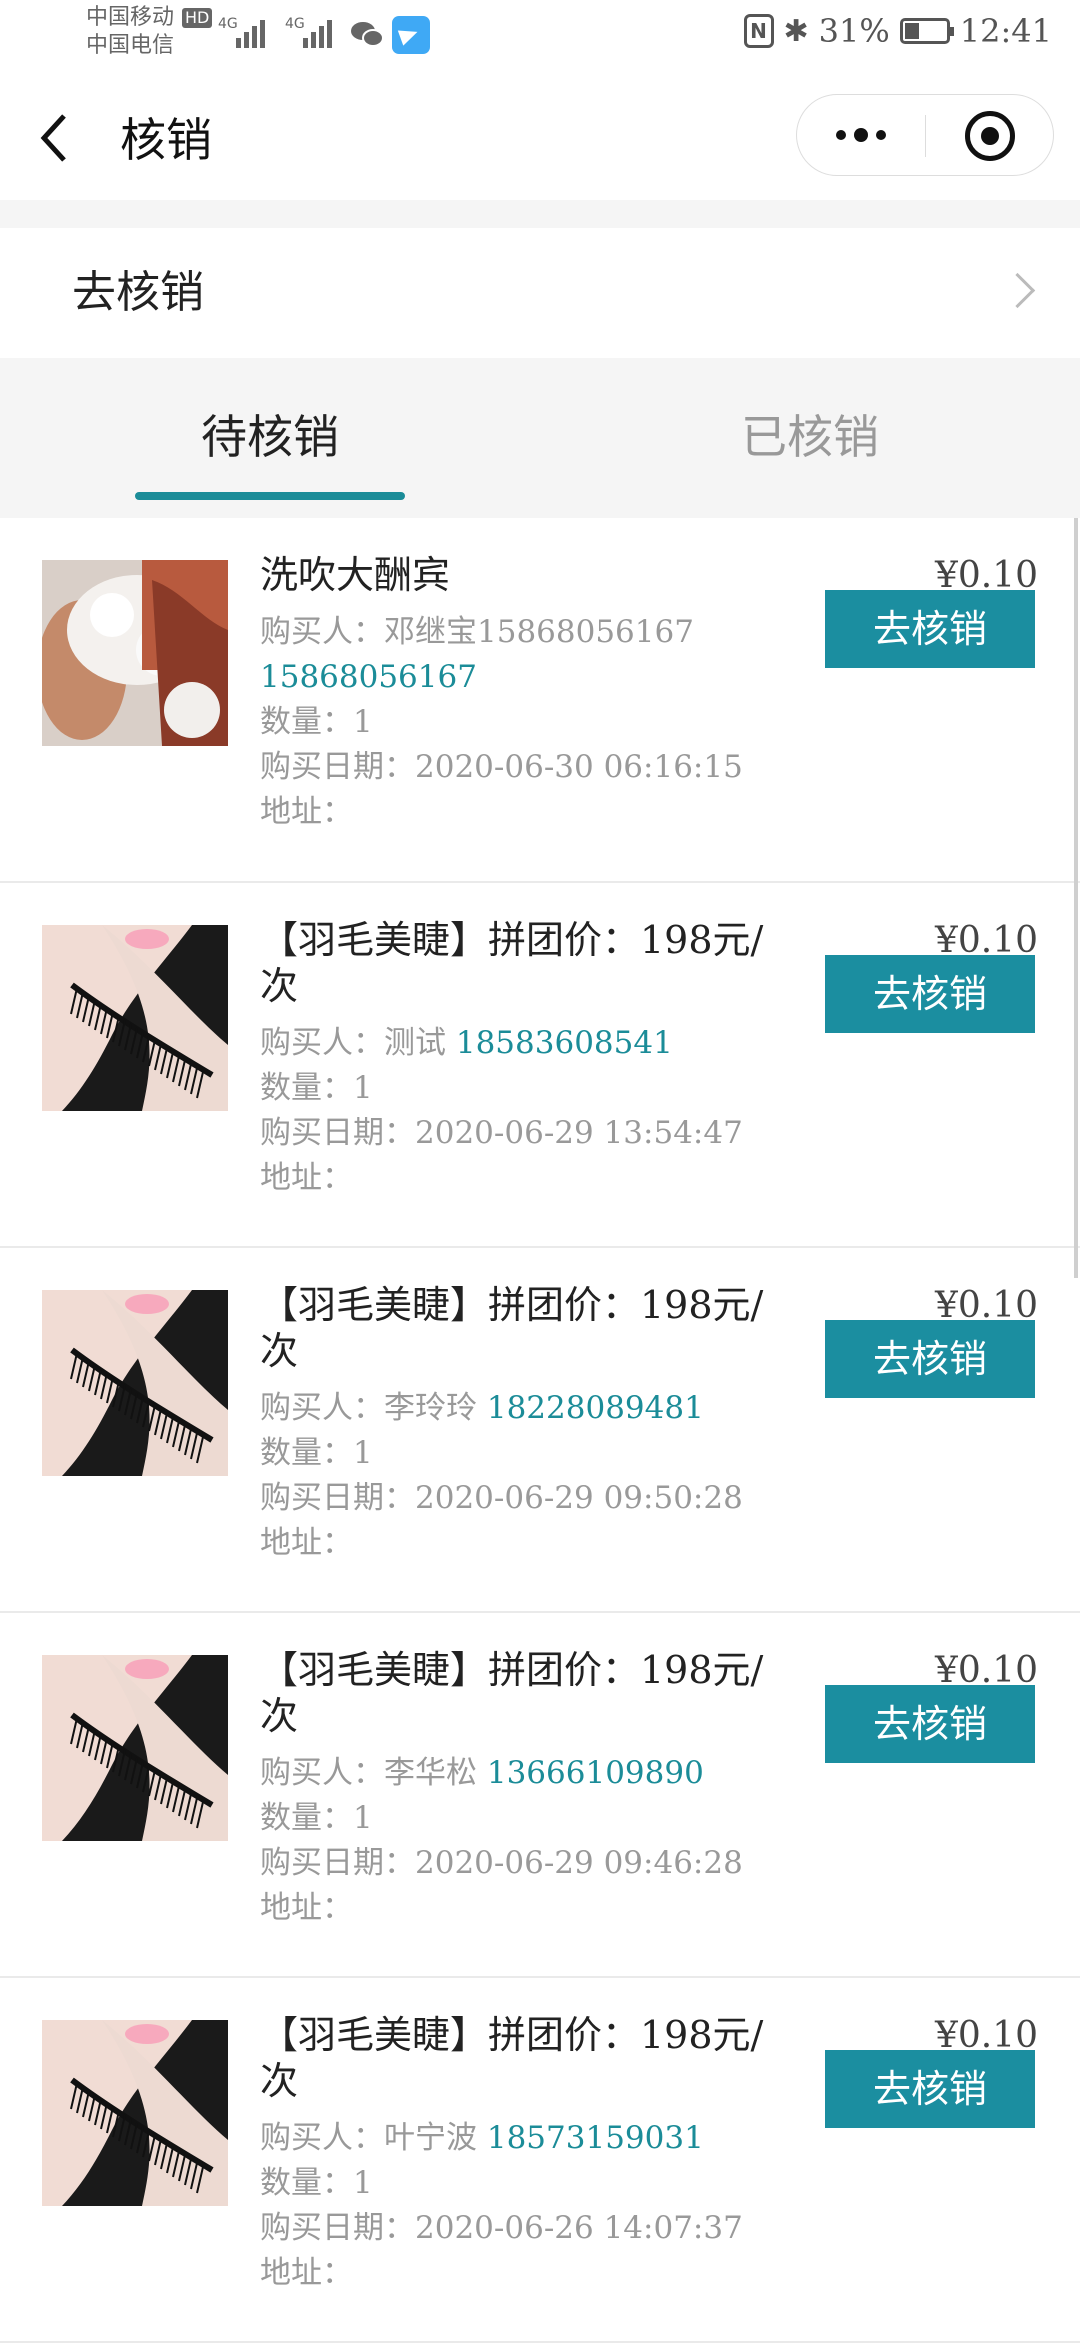  Describe the element at coordinates (1005, 31) in the screenshot. I see `clock: 12:41` at that location.